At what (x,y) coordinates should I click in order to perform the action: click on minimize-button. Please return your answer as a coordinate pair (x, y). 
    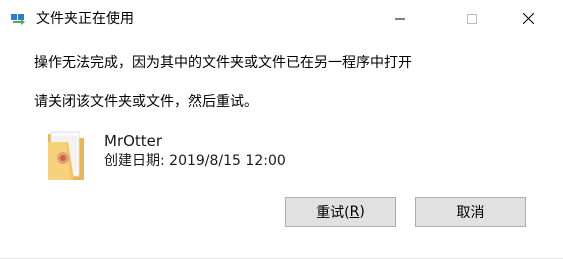
    Looking at the image, I should click on (400, 18).